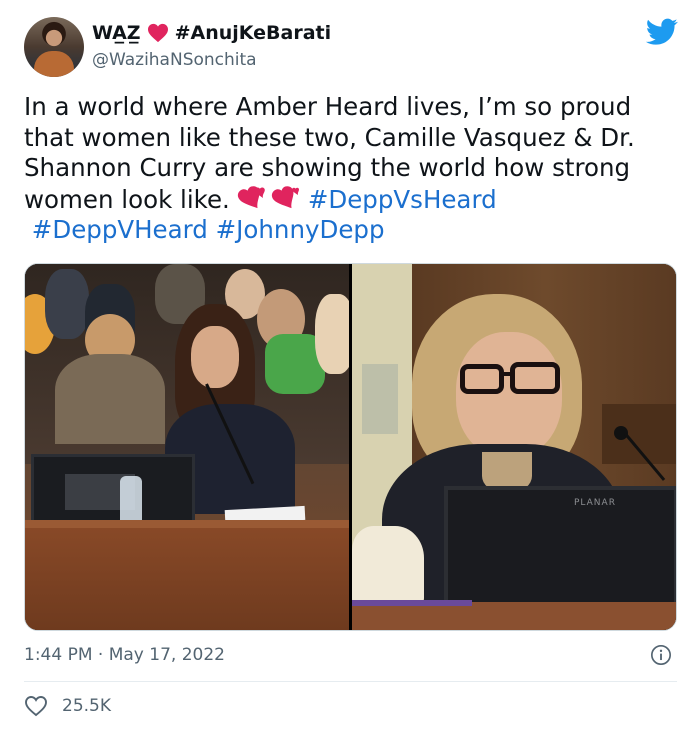 The image size is (700, 733). What do you see at coordinates (127, 199) in the screenshot?
I see `tweet-line: women look like.` at bounding box center [127, 199].